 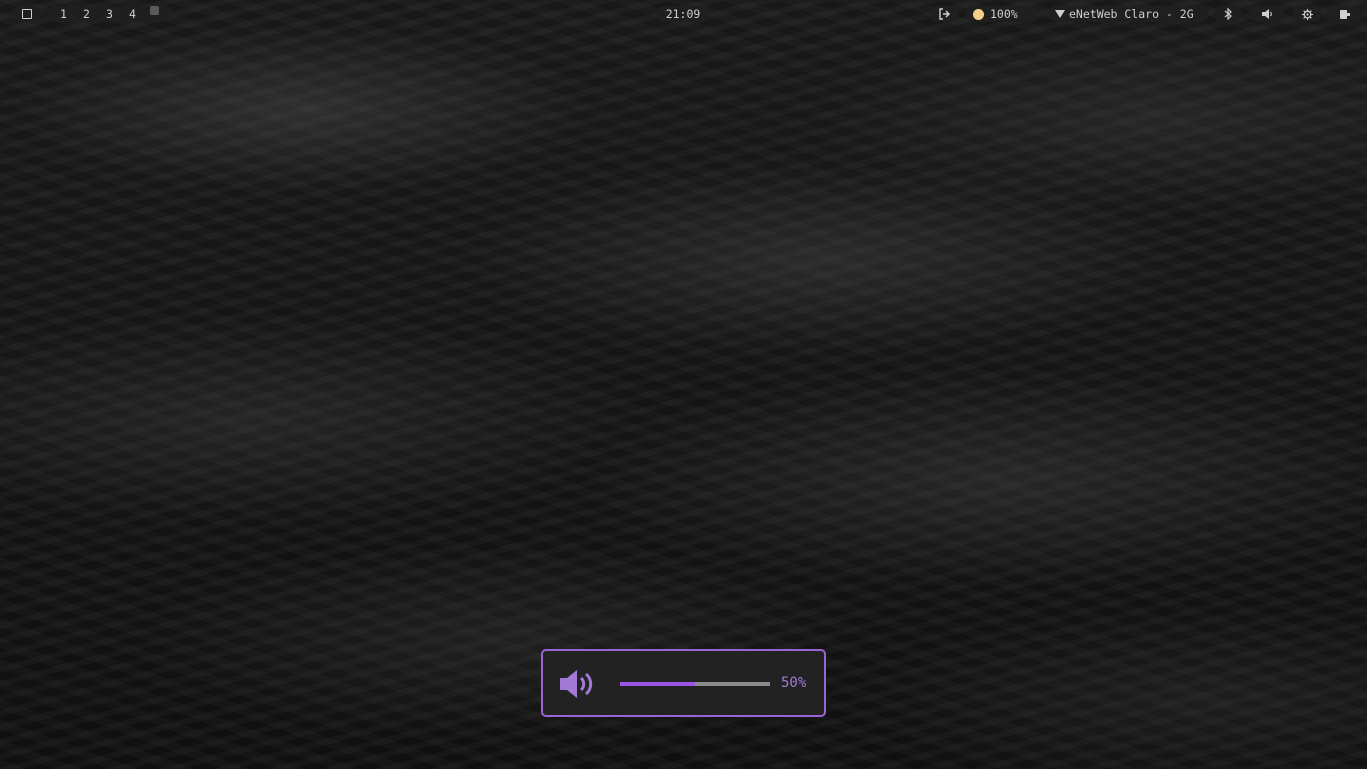 I want to click on sun-icon, so click(x=978, y=14).